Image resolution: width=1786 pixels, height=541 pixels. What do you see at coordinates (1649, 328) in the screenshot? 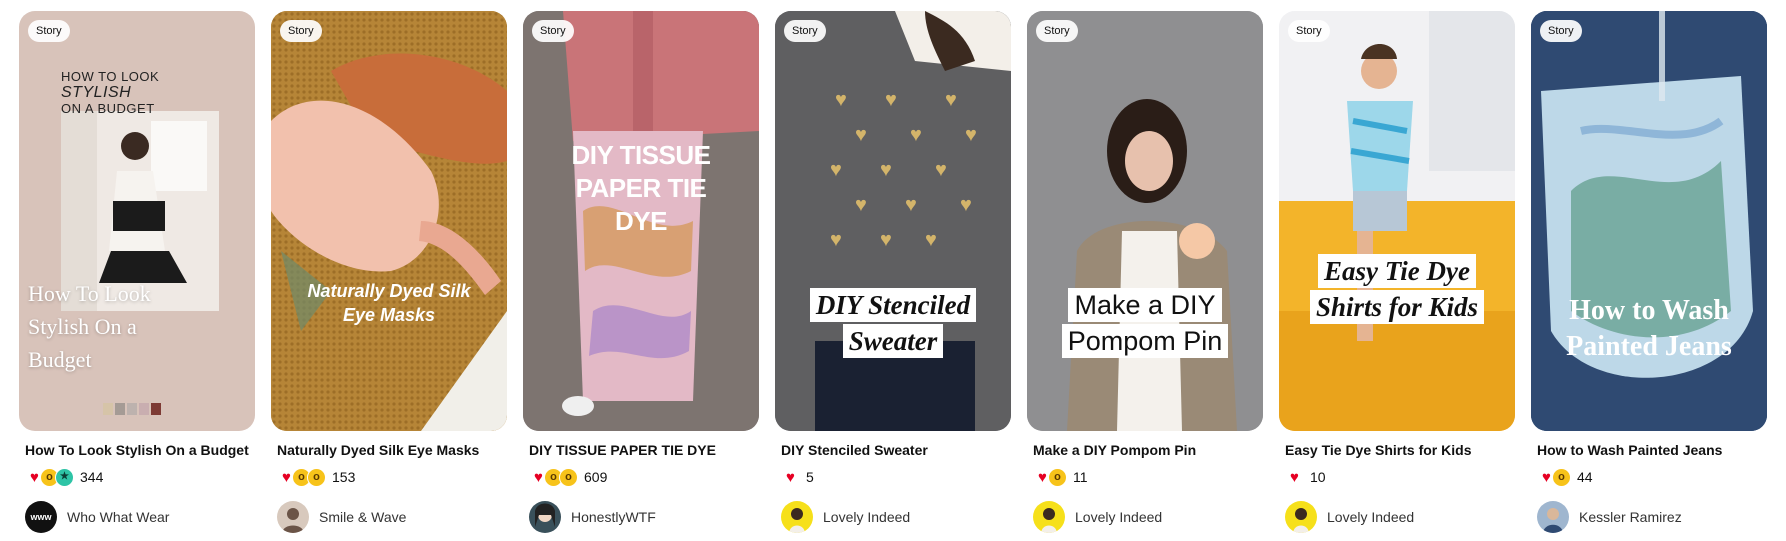
I see `pin-overlay-text: How to Wash Painted Jeans` at bounding box center [1649, 328].